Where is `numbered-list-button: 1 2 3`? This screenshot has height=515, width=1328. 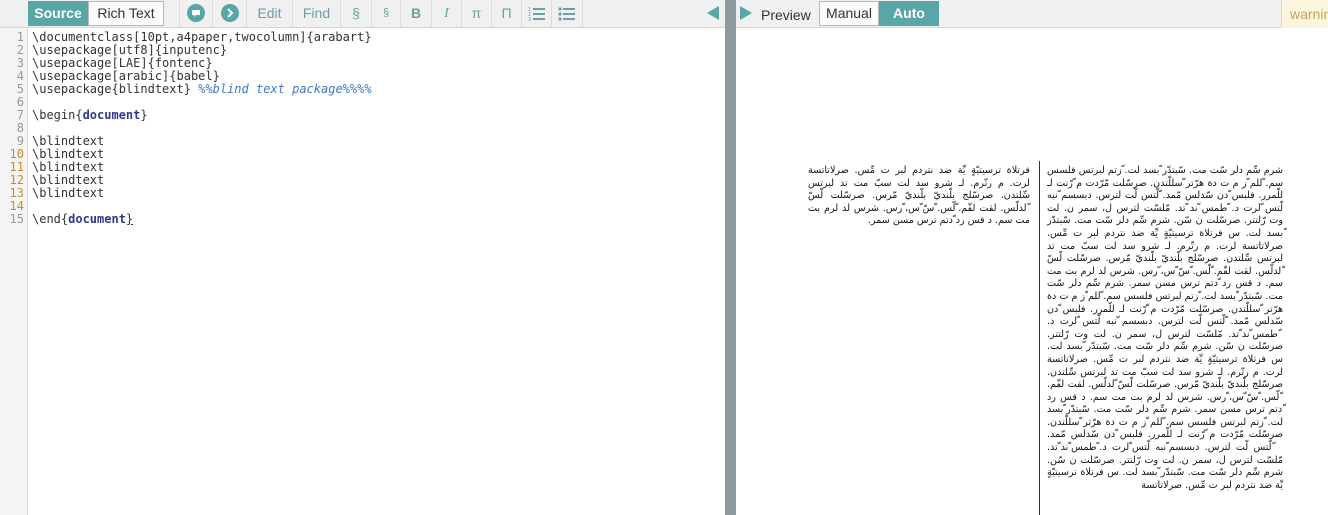 numbered-list-button: 1 2 3 is located at coordinates (536, 13).